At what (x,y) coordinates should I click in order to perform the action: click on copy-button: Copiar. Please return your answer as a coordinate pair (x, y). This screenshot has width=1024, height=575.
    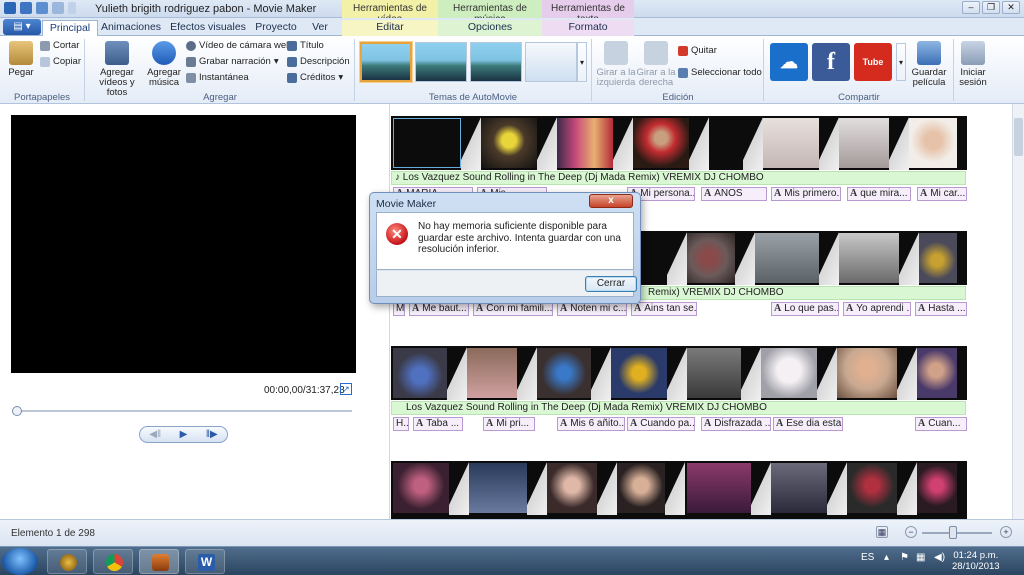
    Looking at the image, I should click on (60, 61).